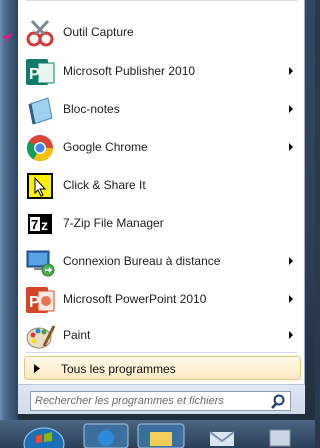 The image size is (320, 448). I want to click on program-label: Paint, so click(77, 335).